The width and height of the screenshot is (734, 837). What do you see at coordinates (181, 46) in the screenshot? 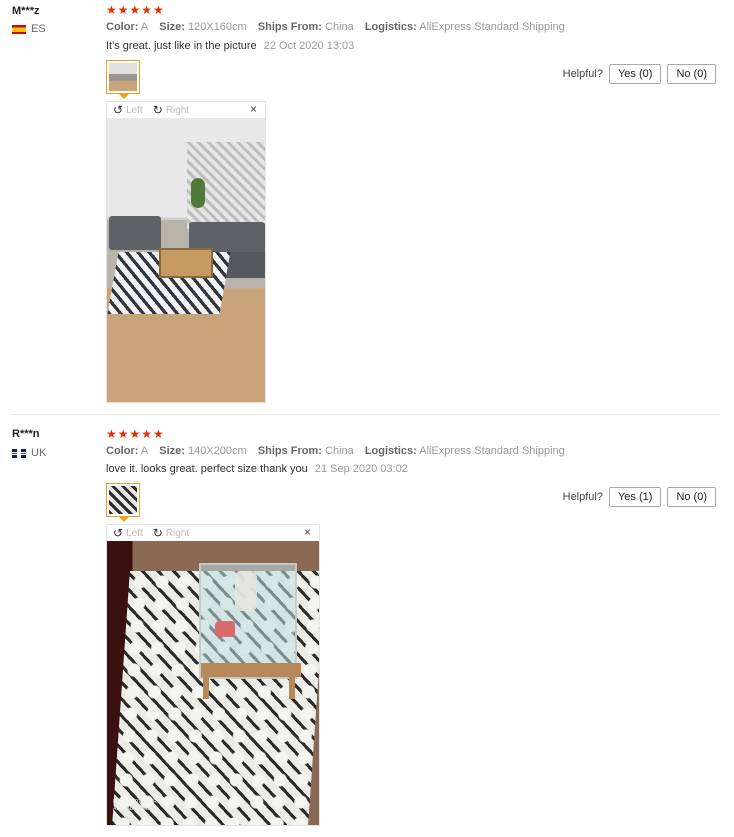
I see `review-text: It's great. just like in the picture` at bounding box center [181, 46].